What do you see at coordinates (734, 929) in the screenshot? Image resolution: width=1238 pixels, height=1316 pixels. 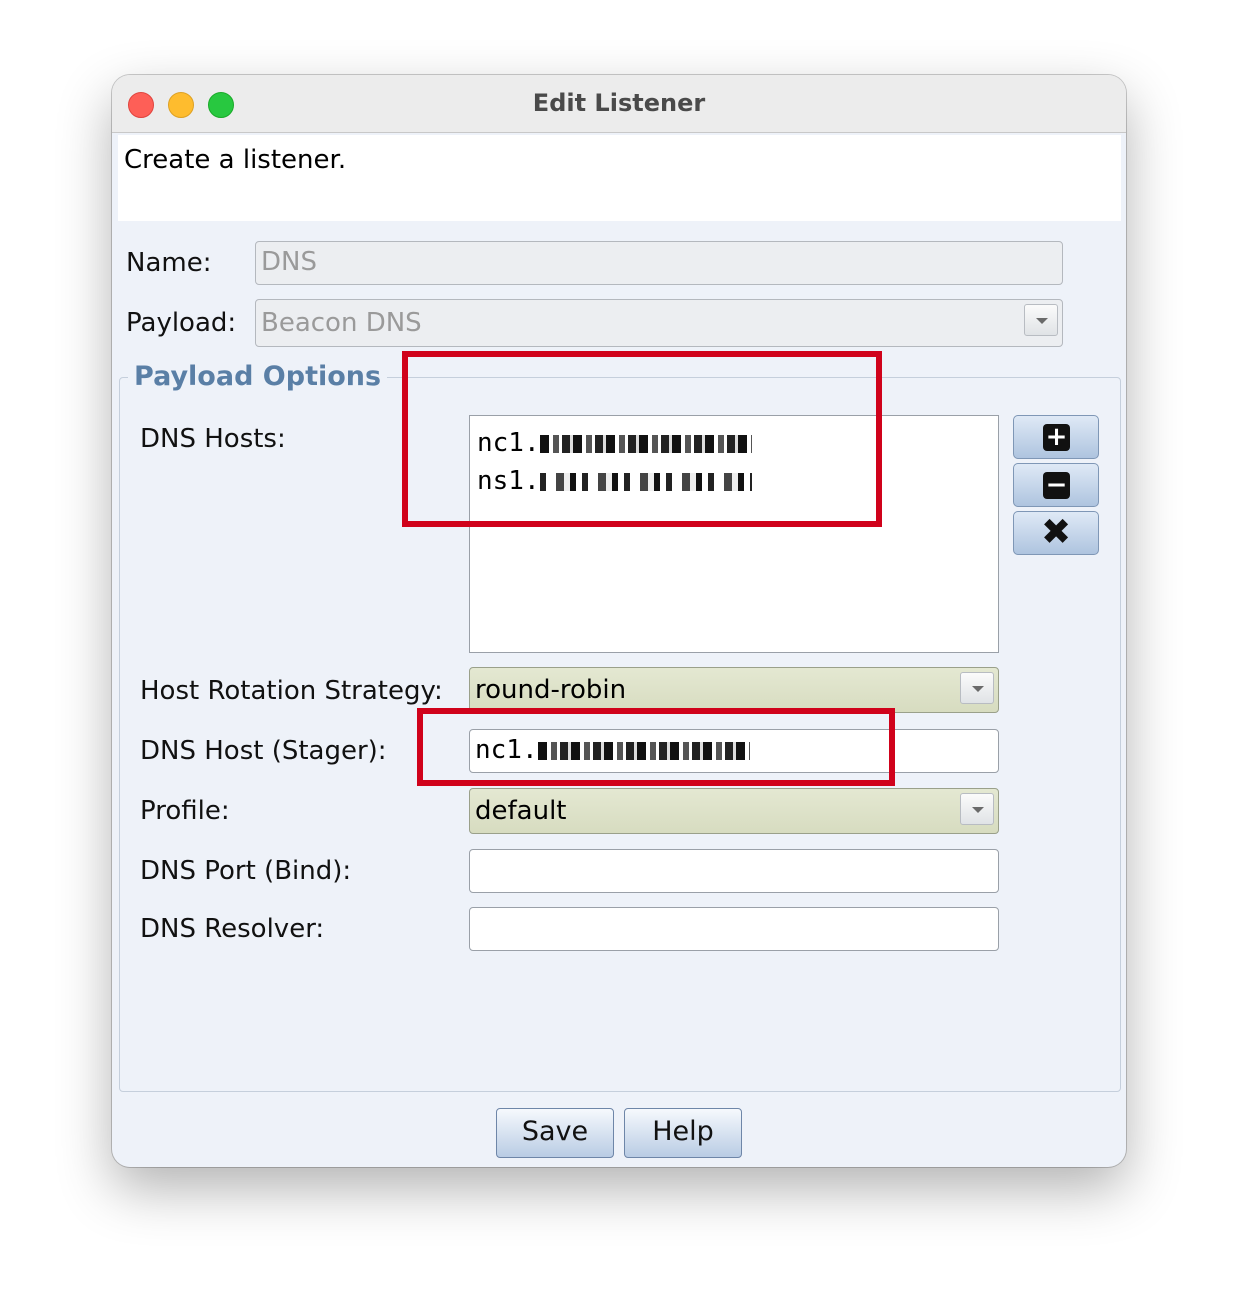 I see `dns-resolver-field` at bounding box center [734, 929].